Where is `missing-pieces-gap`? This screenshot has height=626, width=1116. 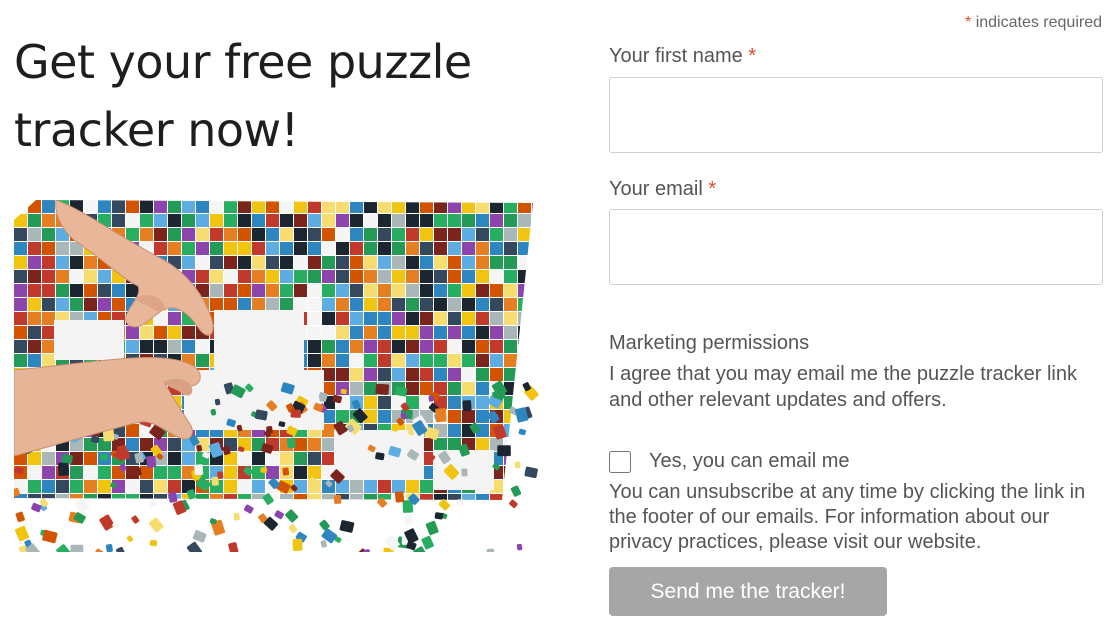 missing-pieces-gap is located at coordinates (259, 345).